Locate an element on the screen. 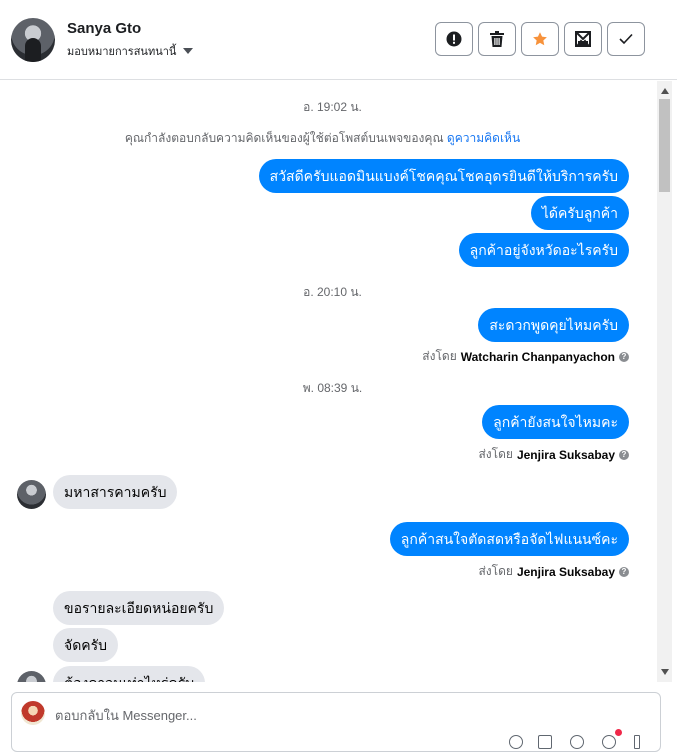  message-bubble-incoming: ต้องดาวนเท่าไหร่ครับ is located at coordinates (129, 674).